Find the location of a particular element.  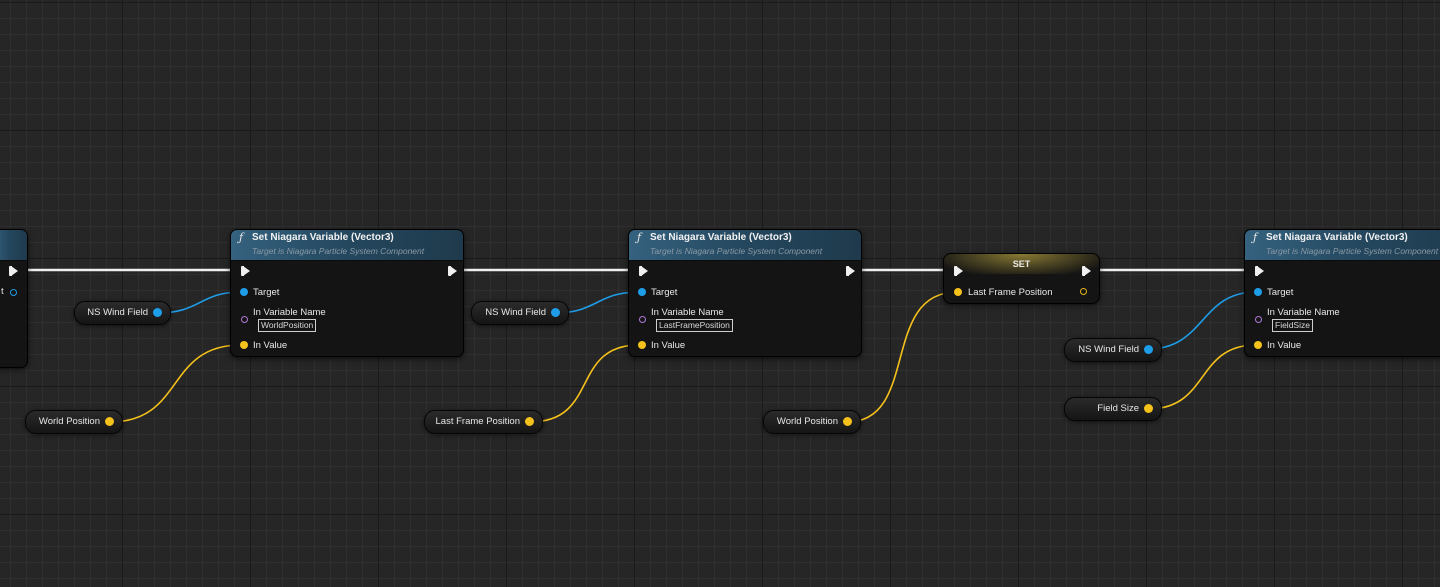

getter-last-frame-position: Last Frame Position is located at coordinates (483, 422).